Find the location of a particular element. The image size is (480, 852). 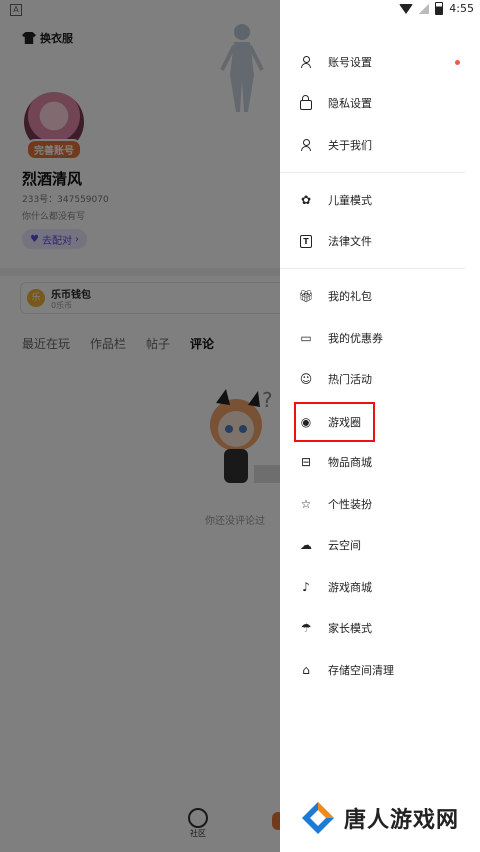

highlight-box is located at coordinates (334, 422).